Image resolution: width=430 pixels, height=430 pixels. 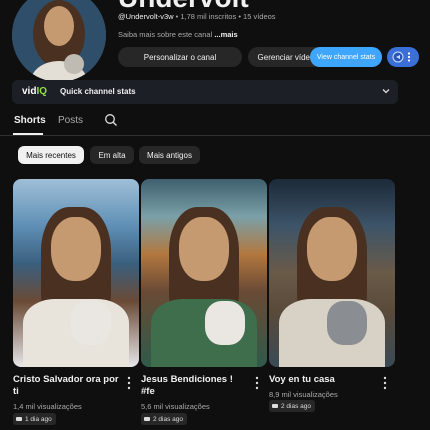 What do you see at coordinates (146, 16) in the screenshot?
I see `channel-handle: @Undervolt-v3w` at bounding box center [146, 16].